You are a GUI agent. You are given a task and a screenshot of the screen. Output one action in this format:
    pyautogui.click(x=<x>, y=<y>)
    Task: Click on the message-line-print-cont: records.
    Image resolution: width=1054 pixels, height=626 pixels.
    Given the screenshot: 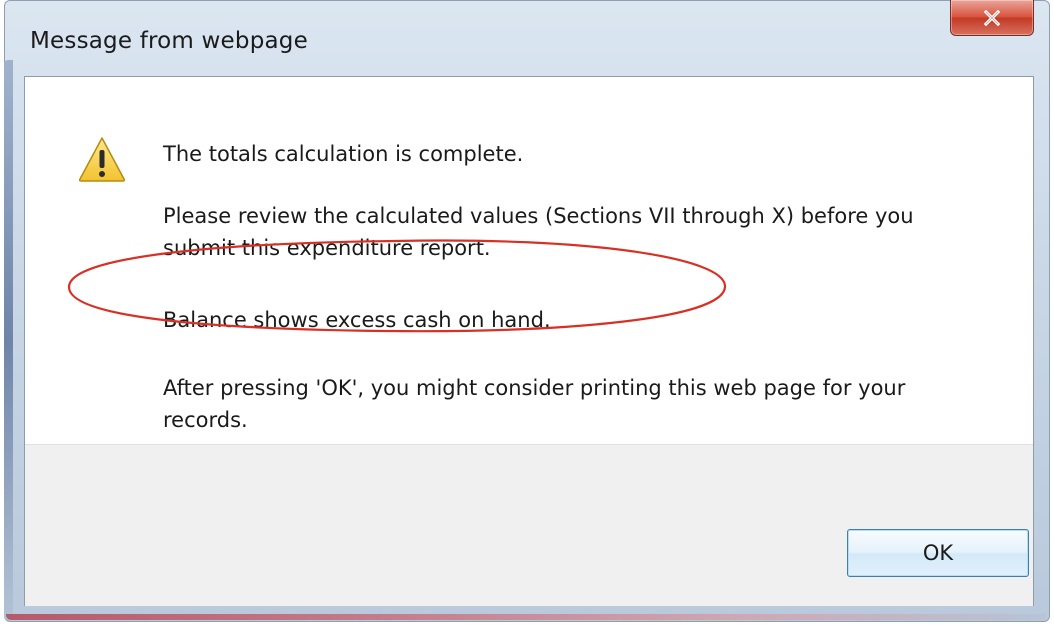 What is the action you would take?
    pyautogui.click(x=205, y=420)
    